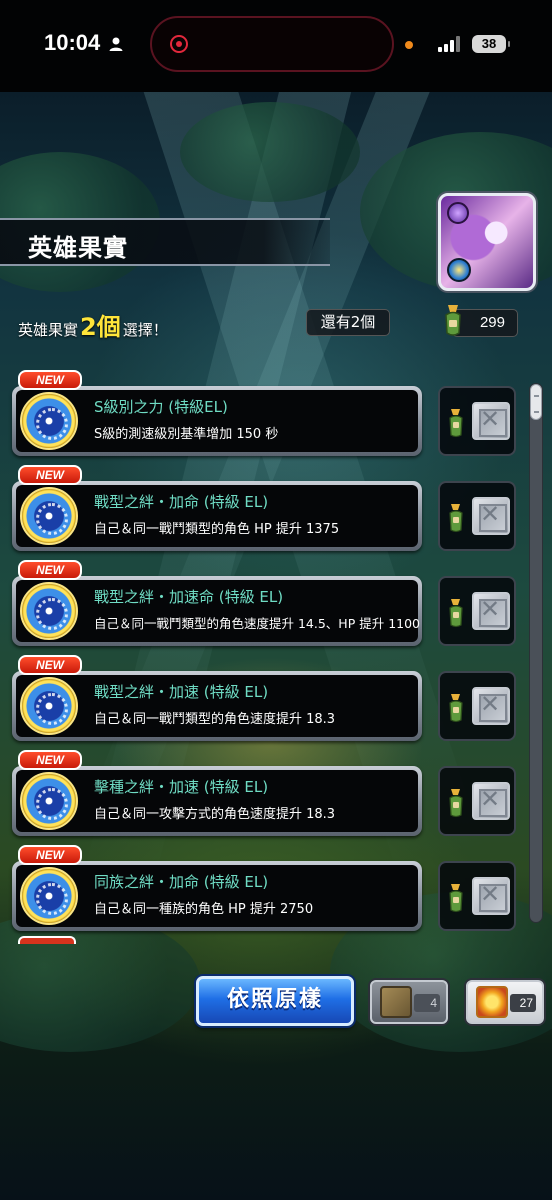 This screenshot has width=552, height=1200. I want to click on fruit-card: 戰型之絆・加速 (特級 EL) 自己＆同一戰鬥類型的角色速度提升 18.3, so click(217, 706).